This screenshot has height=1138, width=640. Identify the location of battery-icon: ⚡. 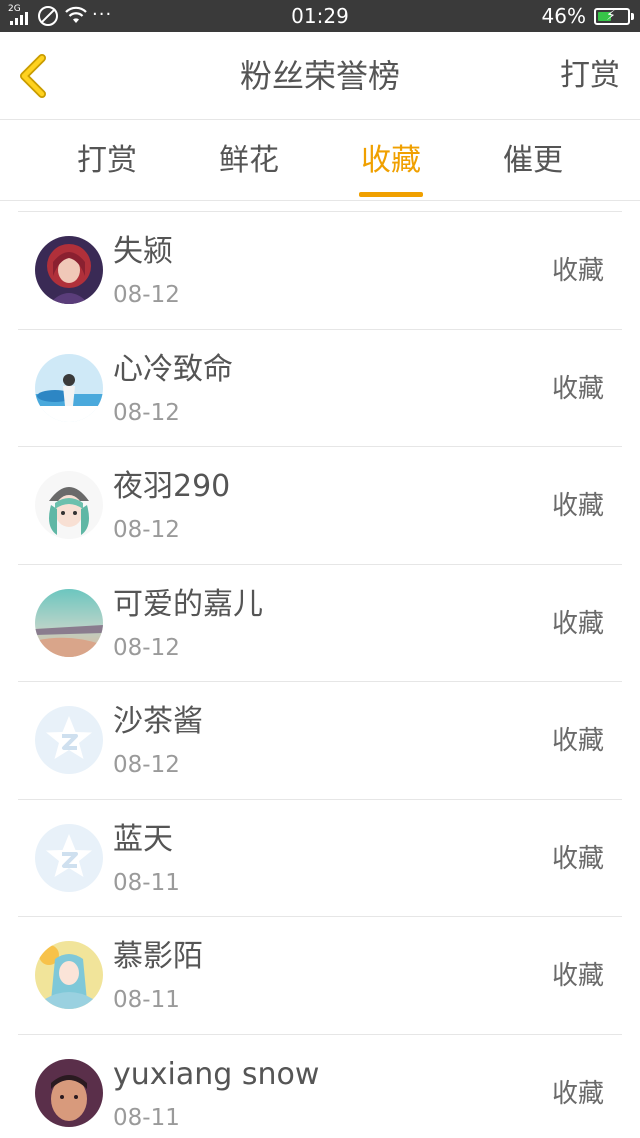
(614, 16).